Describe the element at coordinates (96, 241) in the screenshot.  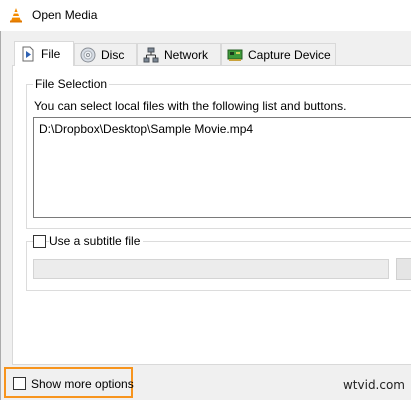
I see `subtitle-label: Use a subtitle file` at that location.